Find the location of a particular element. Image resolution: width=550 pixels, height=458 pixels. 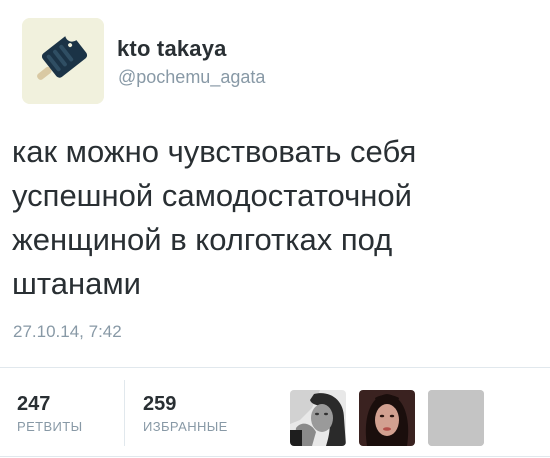

author-avatar is located at coordinates (63, 61).